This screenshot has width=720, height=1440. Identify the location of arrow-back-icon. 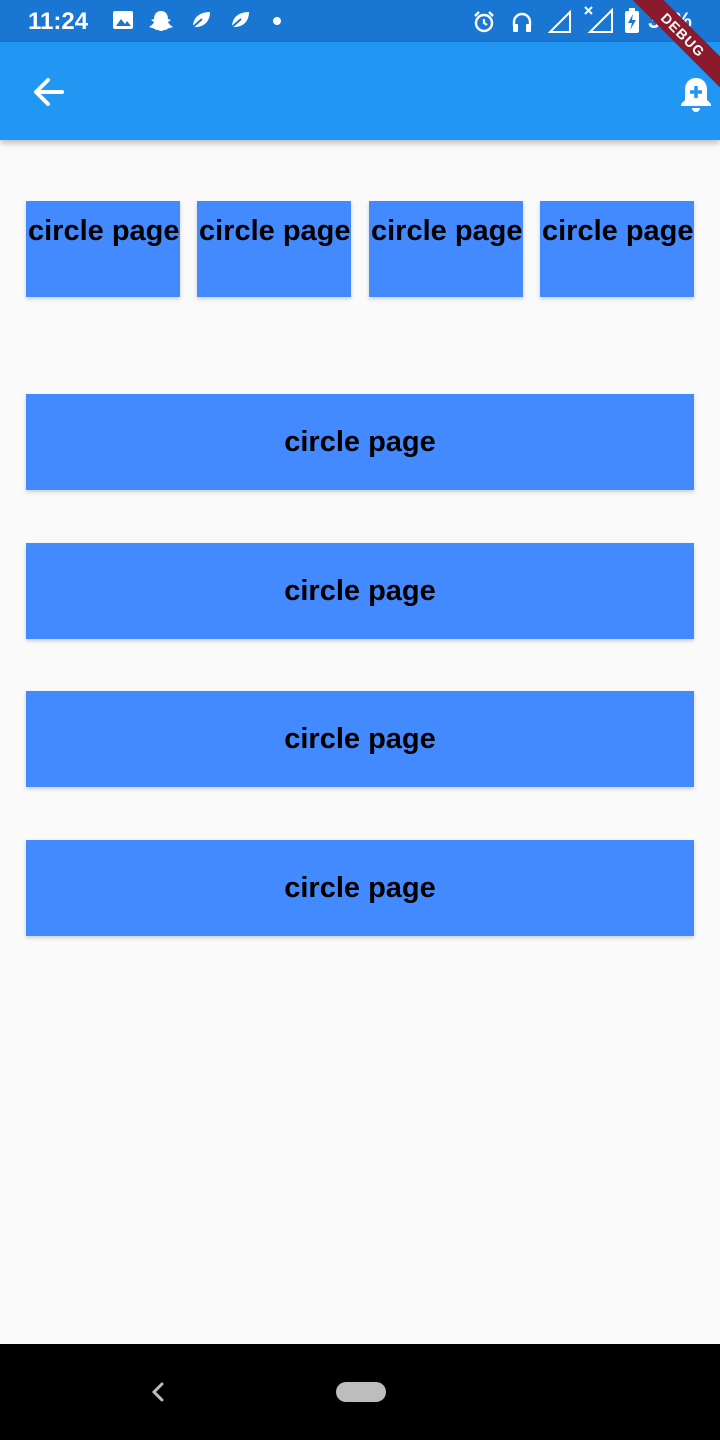
(49, 92).